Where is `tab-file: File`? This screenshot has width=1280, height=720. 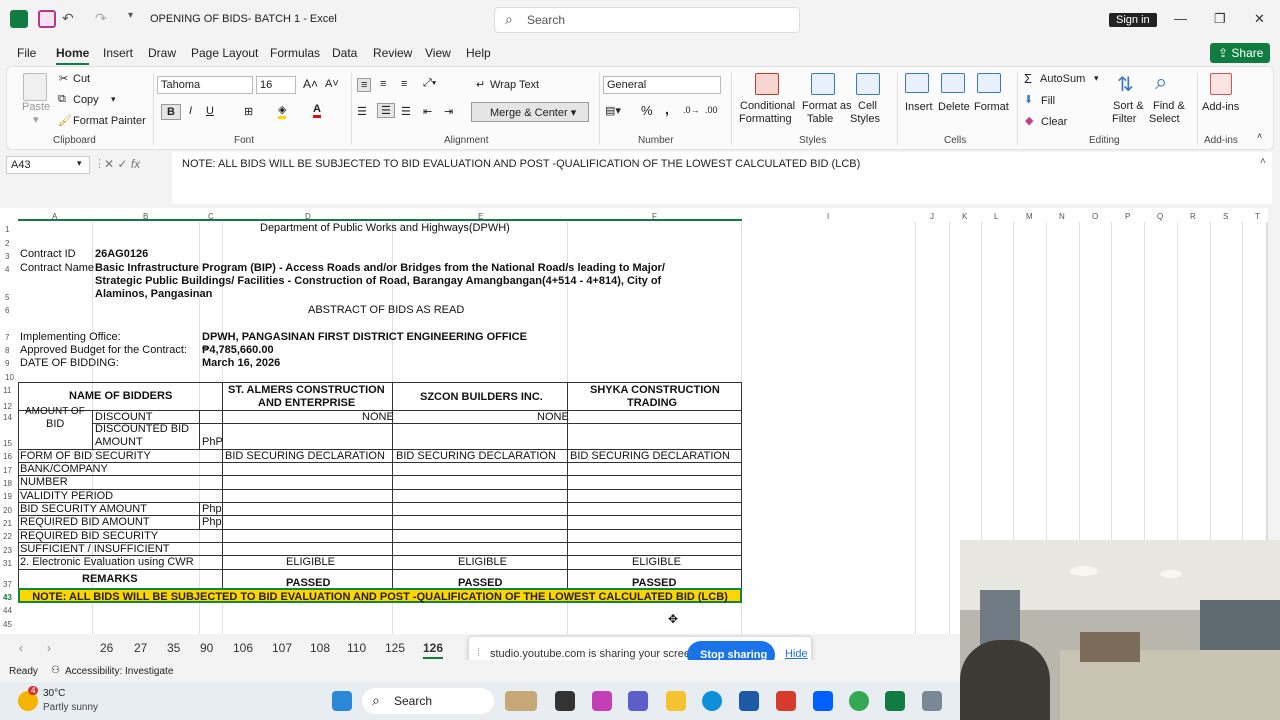 tab-file: File is located at coordinates (26, 53).